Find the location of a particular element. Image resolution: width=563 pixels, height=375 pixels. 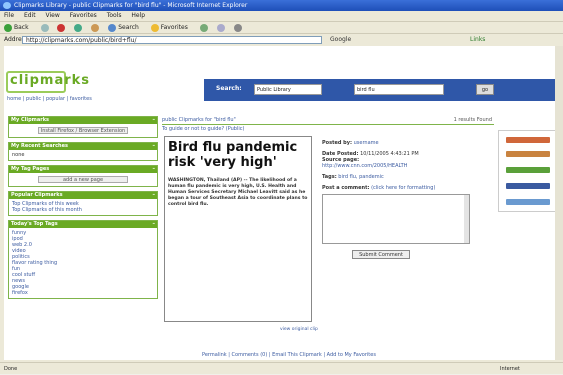

status-text: Done is located at coordinates (11, 369).